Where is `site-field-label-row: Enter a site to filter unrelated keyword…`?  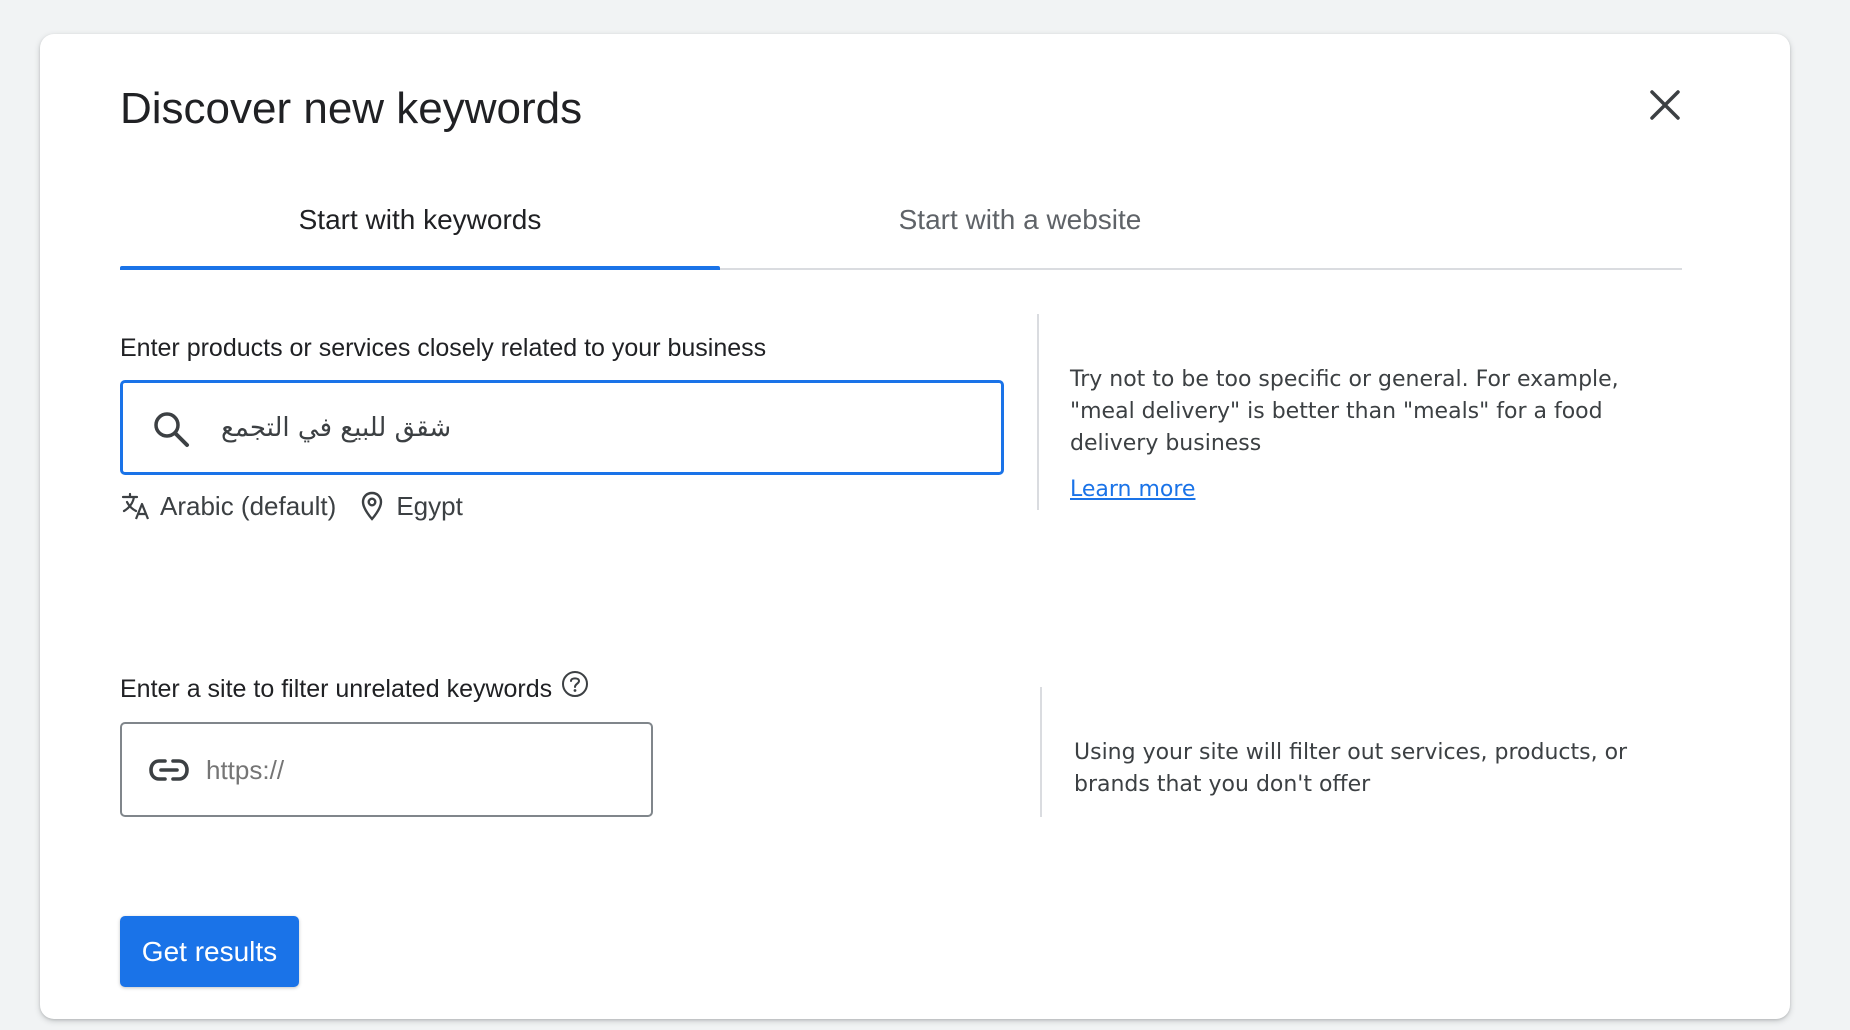
site-field-label-row: Enter a site to filter unrelated keyword… is located at coordinates (355, 687).